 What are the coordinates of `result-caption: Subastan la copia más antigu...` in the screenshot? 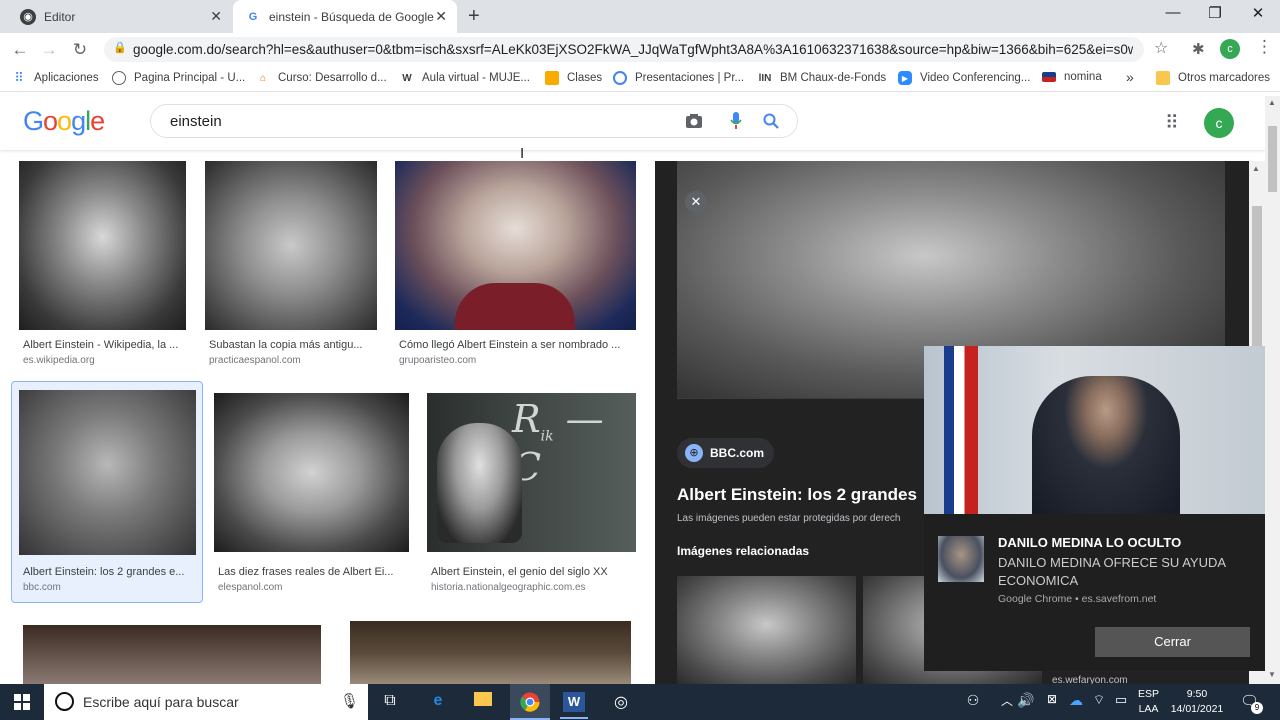 It's located at (294, 345).